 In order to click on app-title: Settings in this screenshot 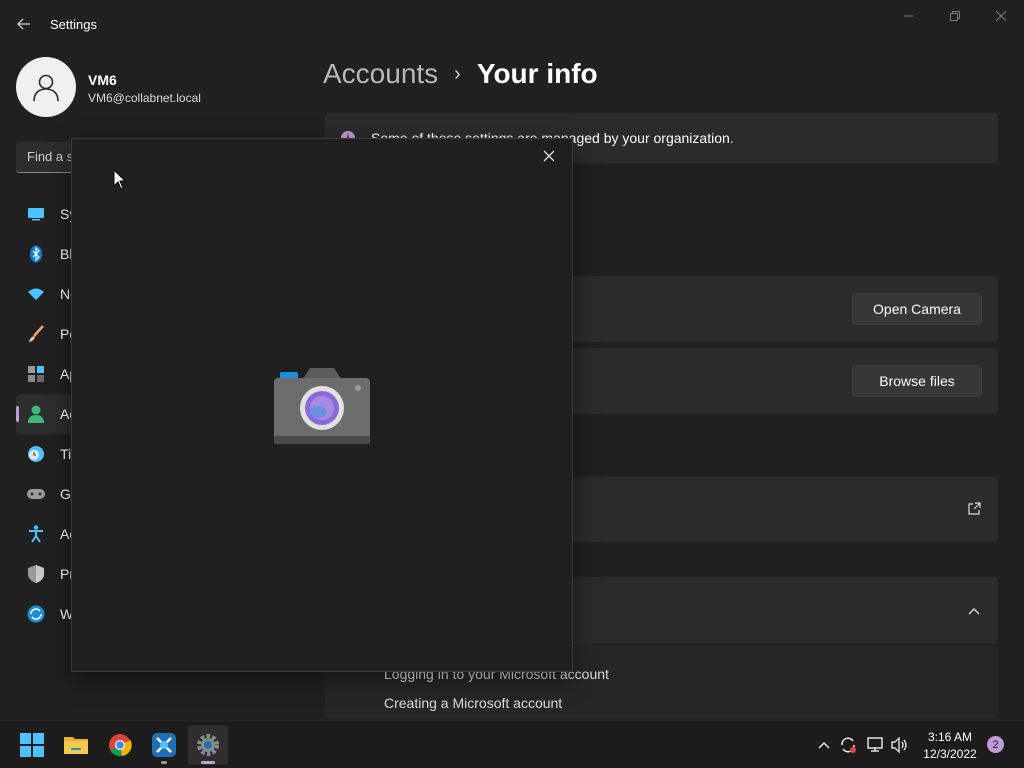, I will do `click(73, 24)`.